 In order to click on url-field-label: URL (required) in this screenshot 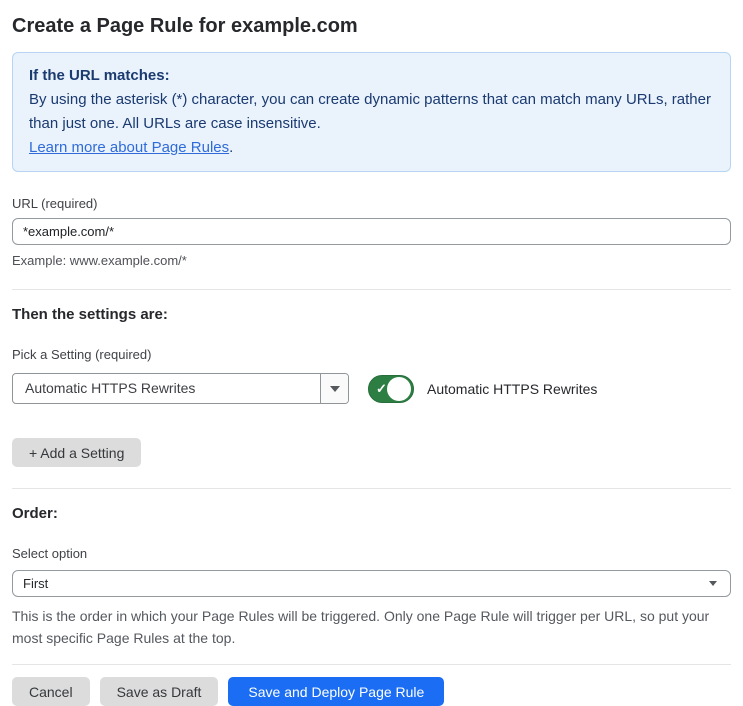, I will do `click(55, 203)`.